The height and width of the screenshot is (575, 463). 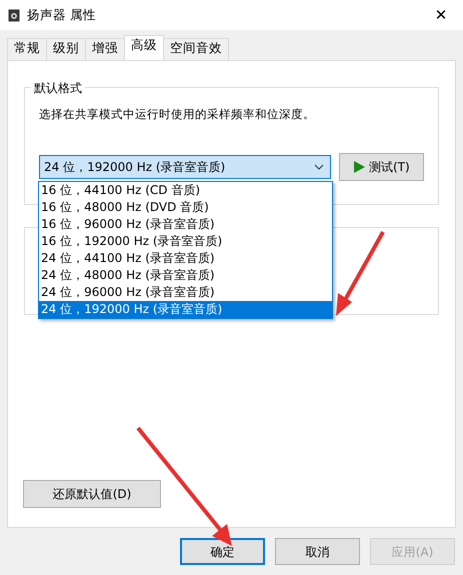 What do you see at coordinates (185, 224) in the screenshot?
I see `dropdown-option: 16 位，96000 Hz (录音室音质)` at bounding box center [185, 224].